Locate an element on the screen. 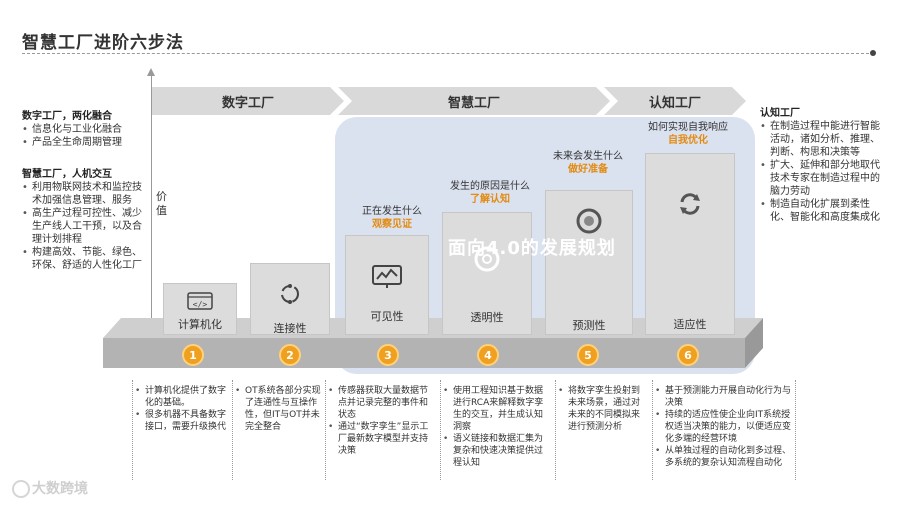  step-cube-transparency: 透明性 is located at coordinates (487, 273).